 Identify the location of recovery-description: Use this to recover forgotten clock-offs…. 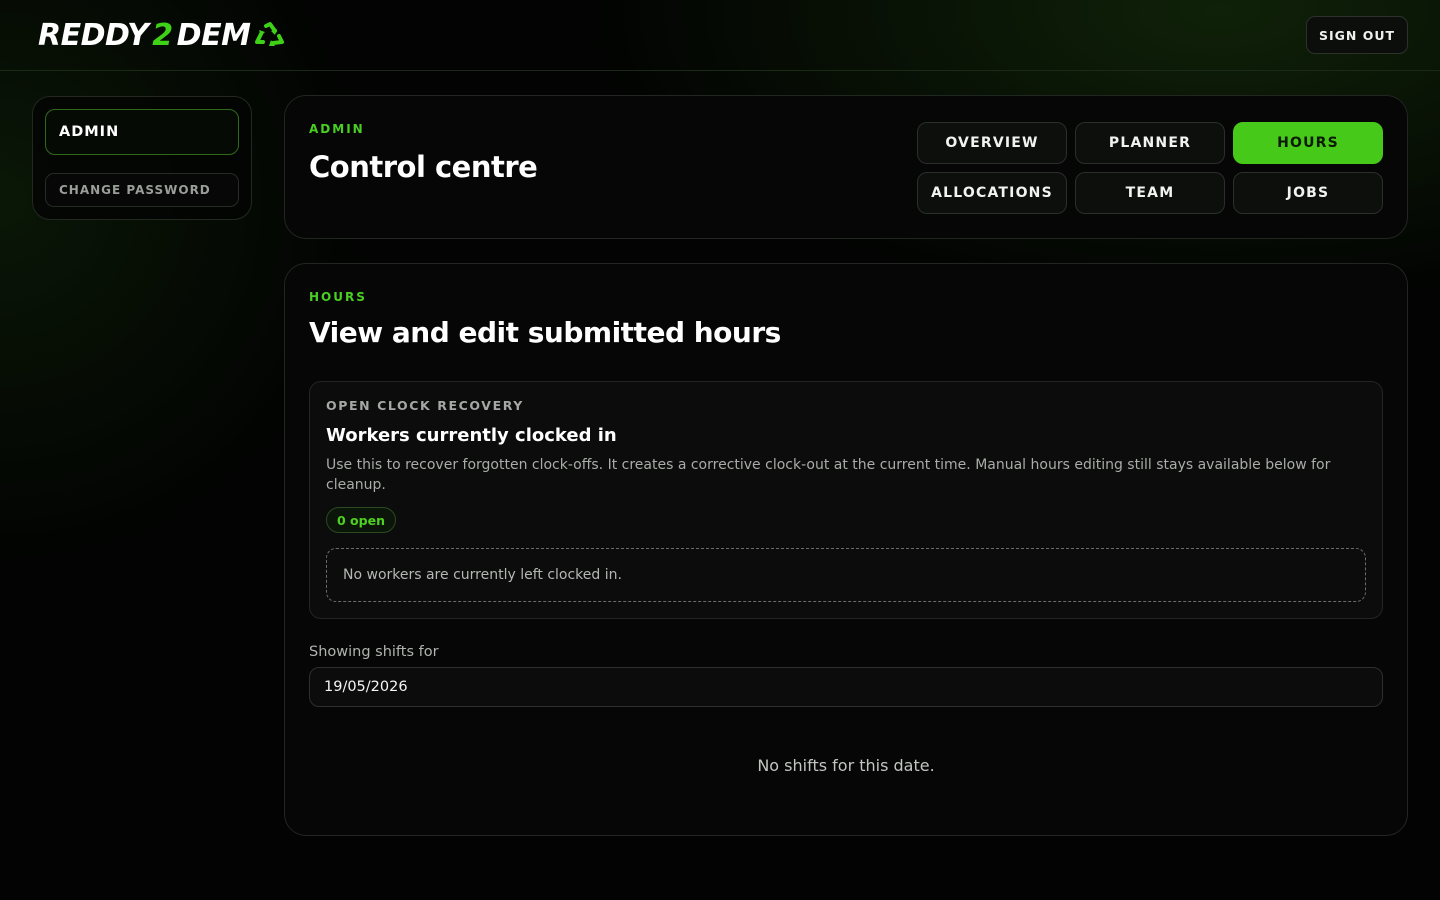
(828, 475).